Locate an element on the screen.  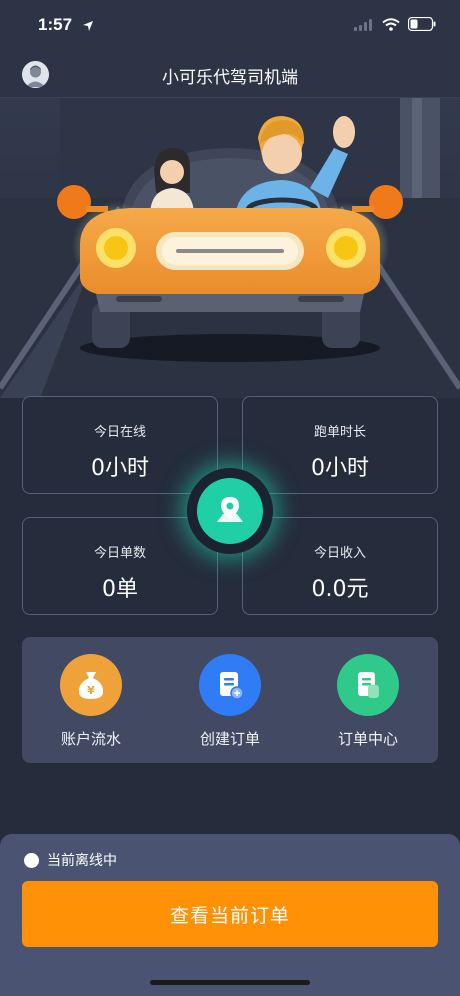
location-pin-icon is located at coordinates (230, 511).